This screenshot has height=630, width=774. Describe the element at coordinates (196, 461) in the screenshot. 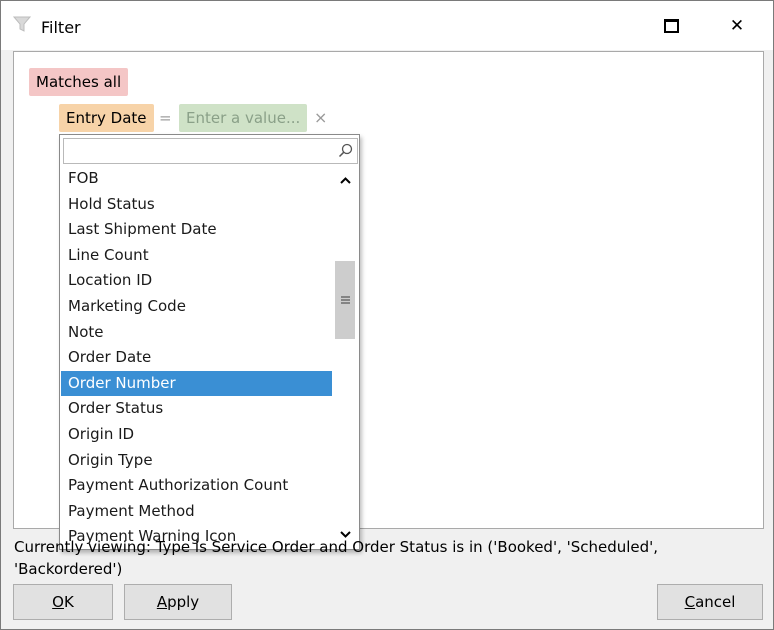

I see `dropdown-item: Origin Type` at that location.